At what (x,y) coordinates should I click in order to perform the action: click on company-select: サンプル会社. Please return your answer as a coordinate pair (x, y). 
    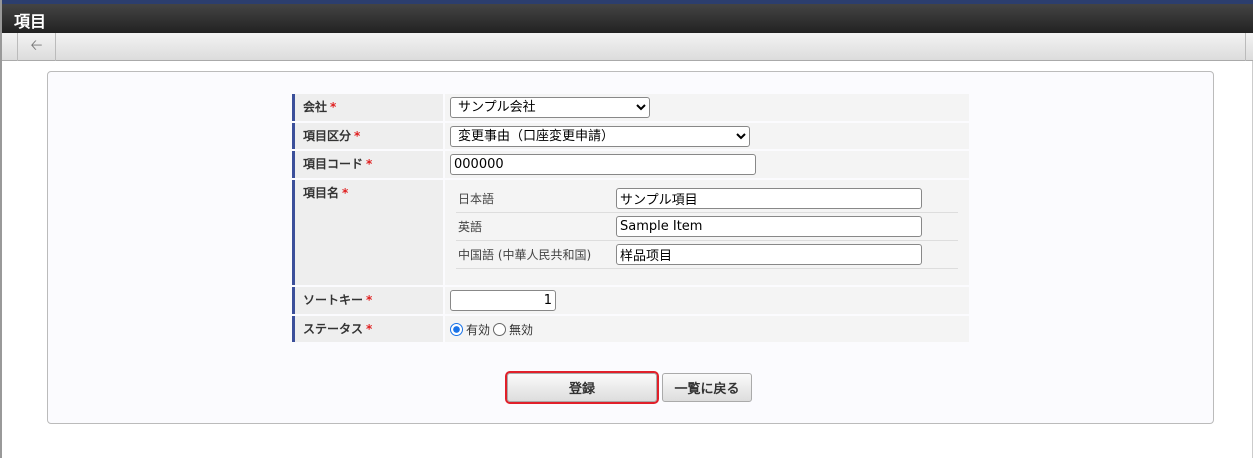
    Looking at the image, I should click on (550, 107).